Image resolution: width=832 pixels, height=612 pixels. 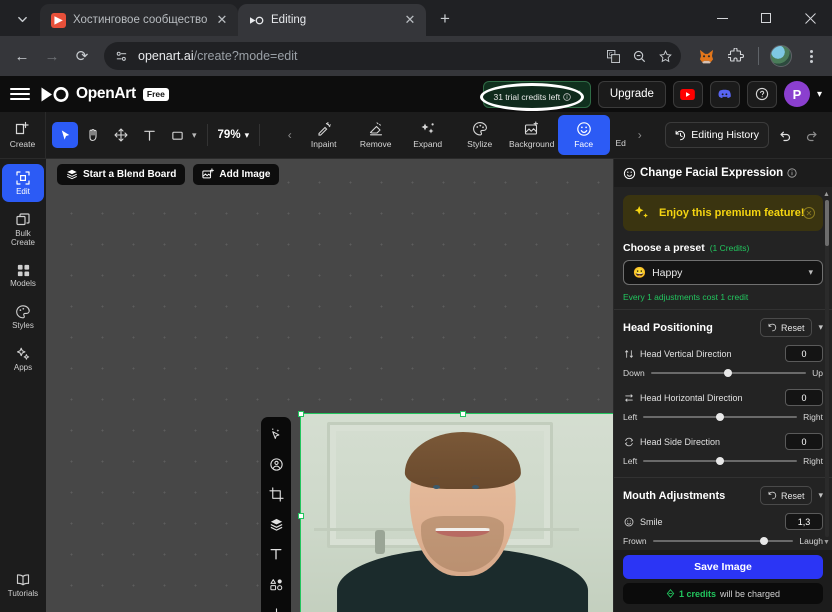 I want to click on extensions-puzzle-icon, so click(x=736, y=56).